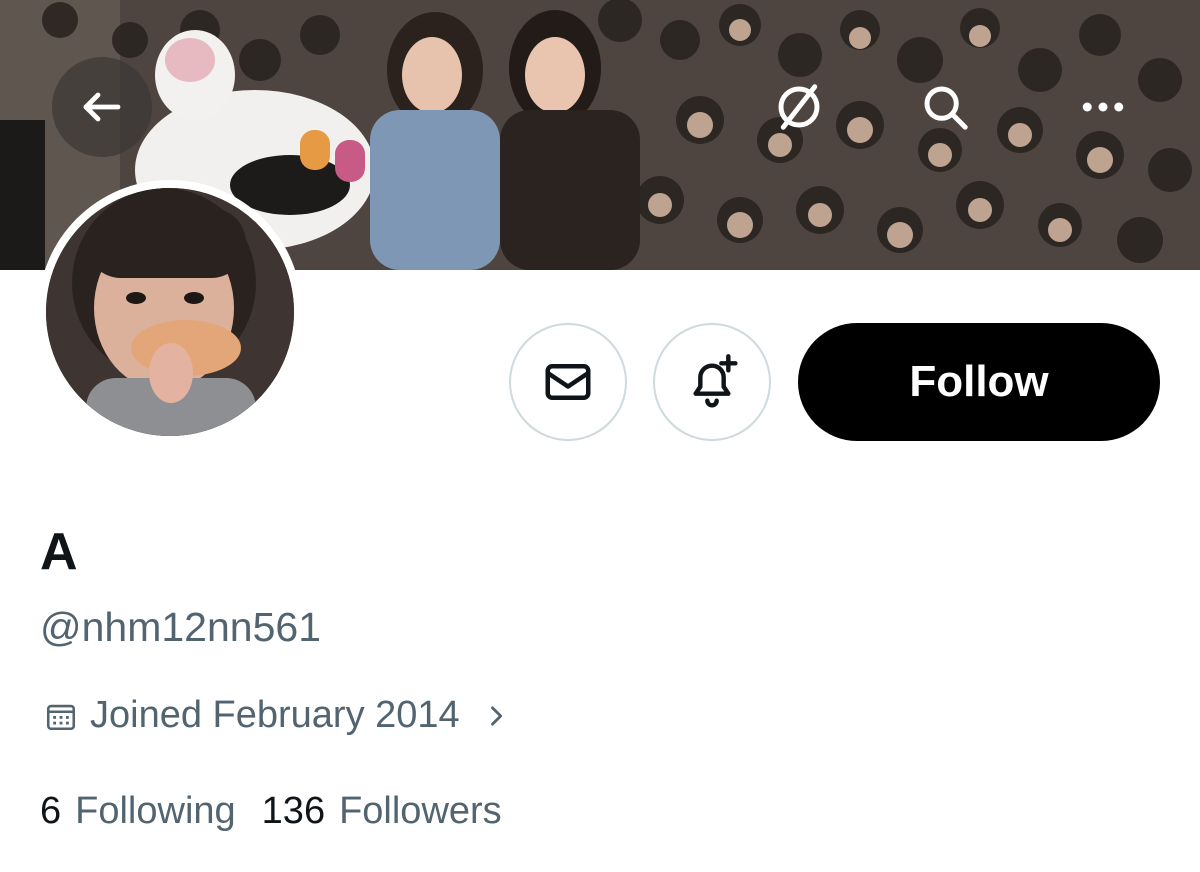 The height and width of the screenshot is (872, 1200). Describe the element at coordinates (59, 552) in the screenshot. I see `display-name: A` at that location.